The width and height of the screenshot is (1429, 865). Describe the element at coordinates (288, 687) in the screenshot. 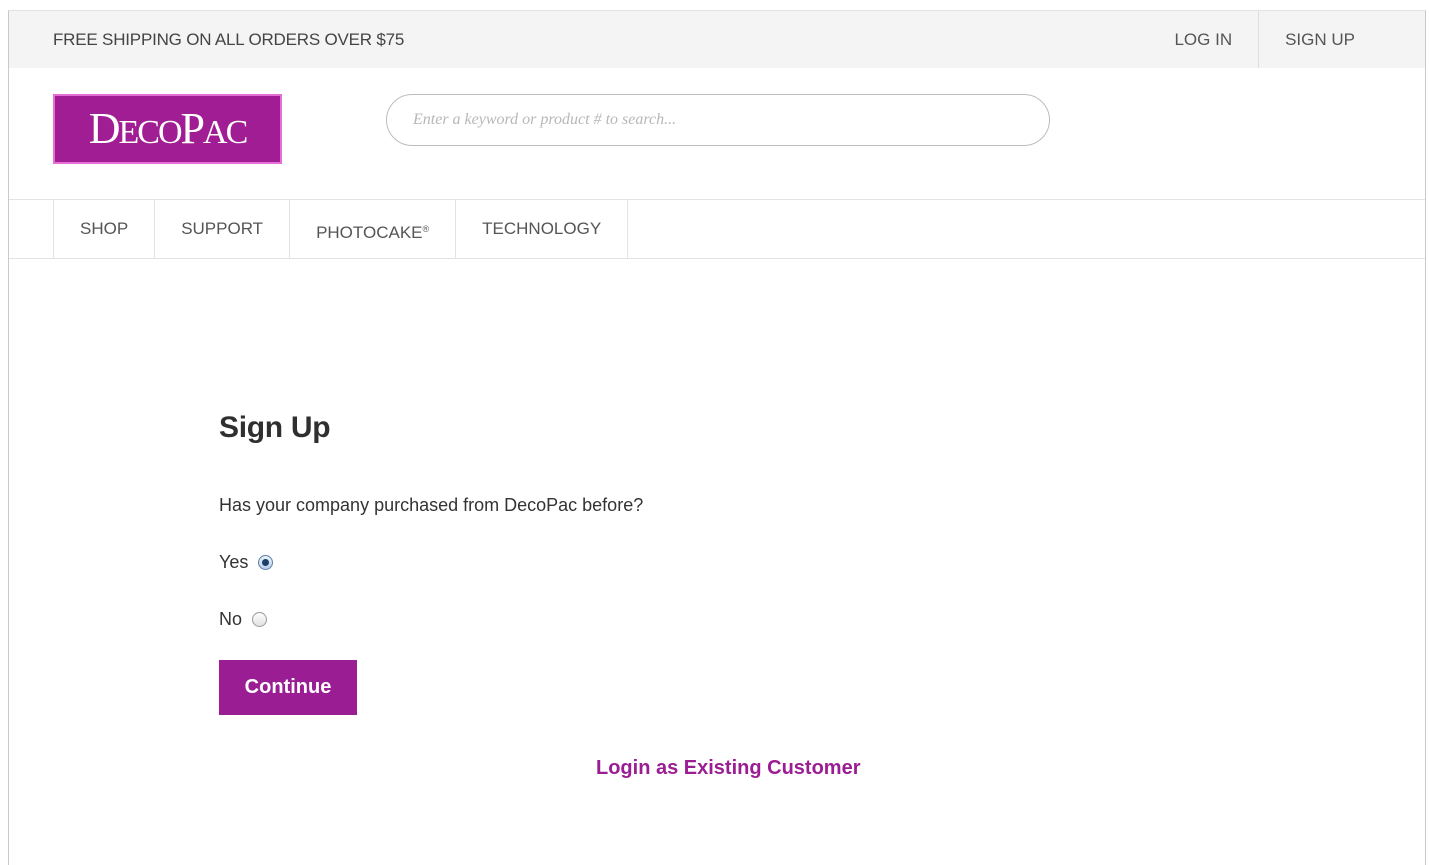

I see `continue-button: Continue` at that location.